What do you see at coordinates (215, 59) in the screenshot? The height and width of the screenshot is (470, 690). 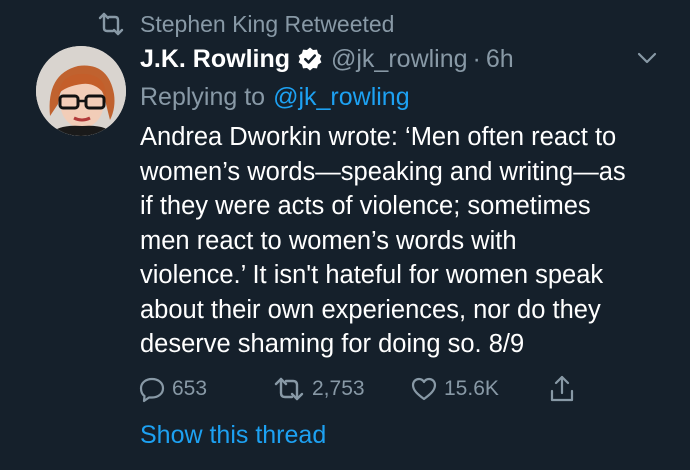 I see `author-display-name: J.K. Rowling` at bounding box center [215, 59].